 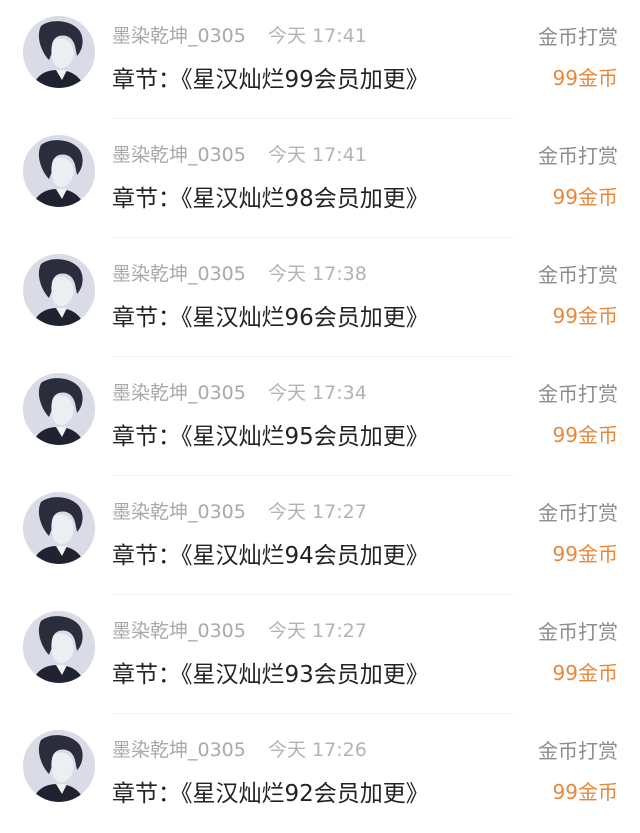 What do you see at coordinates (270, 80) in the screenshot?
I see `chapter-title: 章节：《星汉灿烂99会员加更》` at bounding box center [270, 80].